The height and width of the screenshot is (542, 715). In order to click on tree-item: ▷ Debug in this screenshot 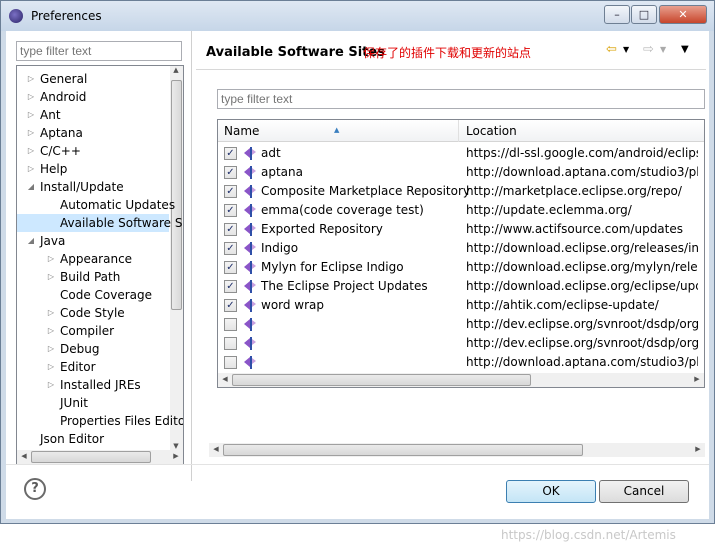, I will do `click(93, 349)`.